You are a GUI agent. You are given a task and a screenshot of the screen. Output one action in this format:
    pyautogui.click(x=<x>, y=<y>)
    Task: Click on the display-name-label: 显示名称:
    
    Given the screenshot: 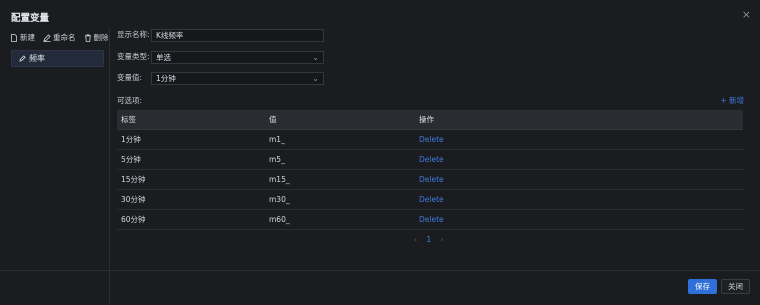 What is the action you would take?
    pyautogui.click(x=133, y=34)
    